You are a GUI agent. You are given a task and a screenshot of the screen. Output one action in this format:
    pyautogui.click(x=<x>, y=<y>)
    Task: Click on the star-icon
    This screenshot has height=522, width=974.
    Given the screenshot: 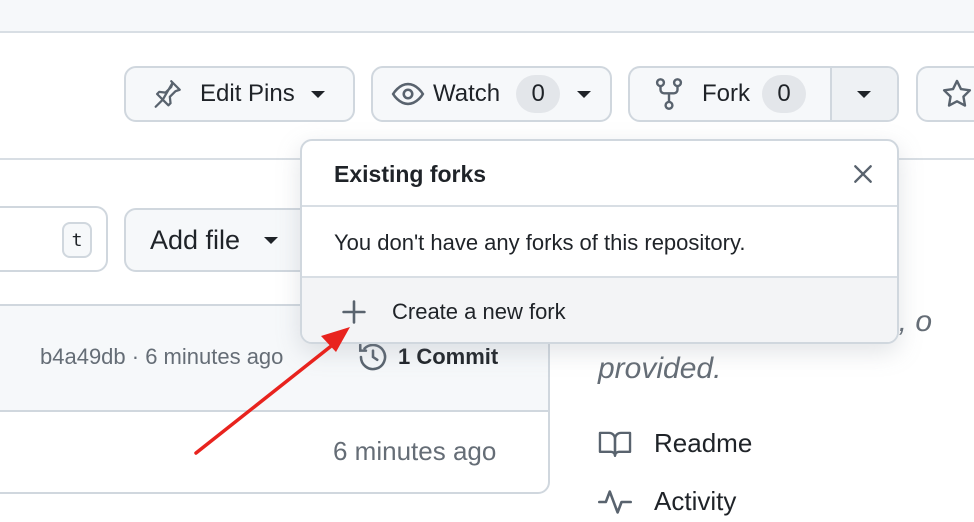 What is the action you would take?
    pyautogui.click(x=957, y=94)
    